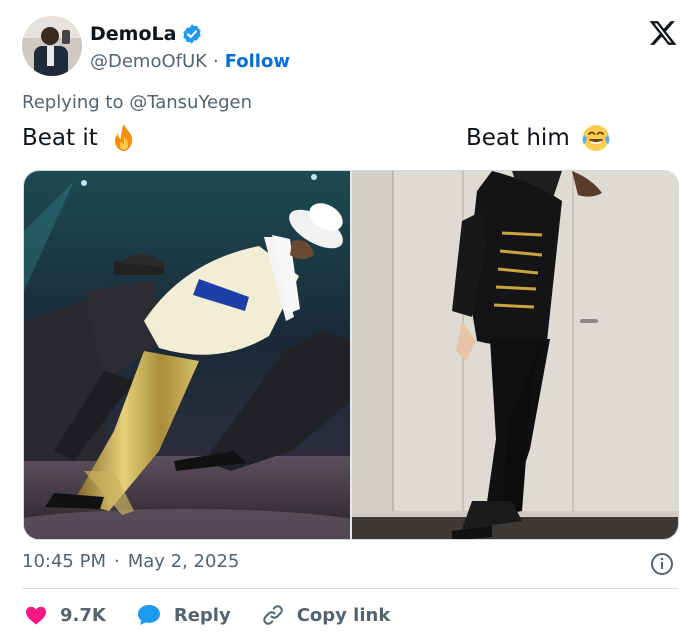 The height and width of the screenshot is (642, 700). Describe the element at coordinates (190, 102) in the screenshot. I see `reply-mention-link: @TansuYegen` at that location.